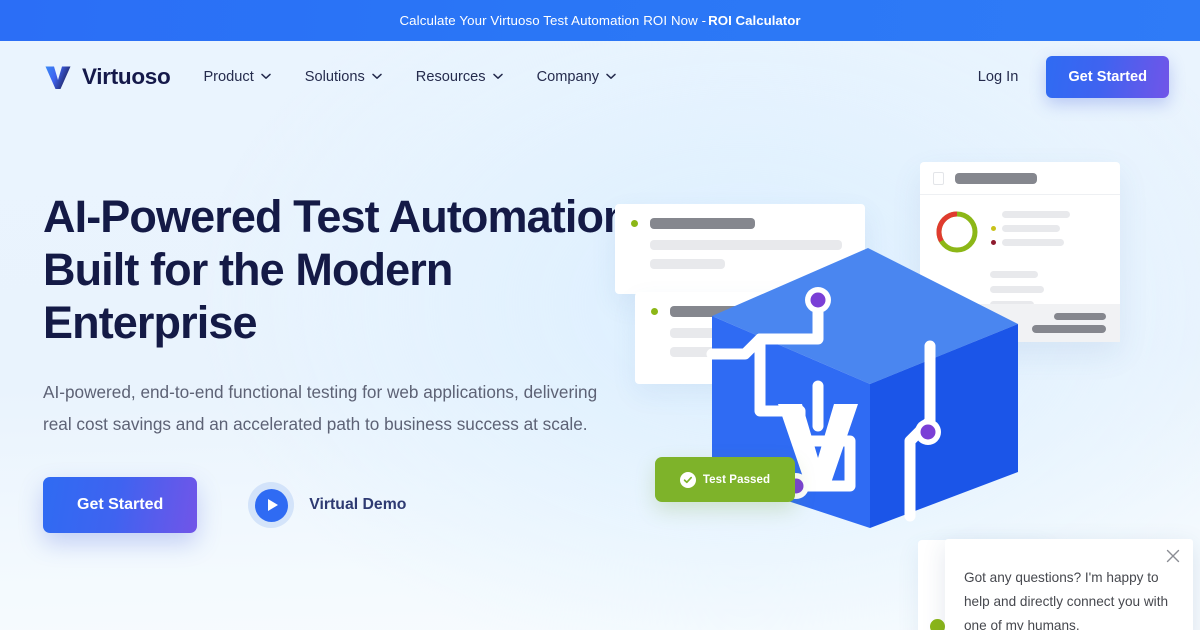  What do you see at coordinates (937, 624) in the screenshot?
I see `chat-agent-avatar` at bounding box center [937, 624].